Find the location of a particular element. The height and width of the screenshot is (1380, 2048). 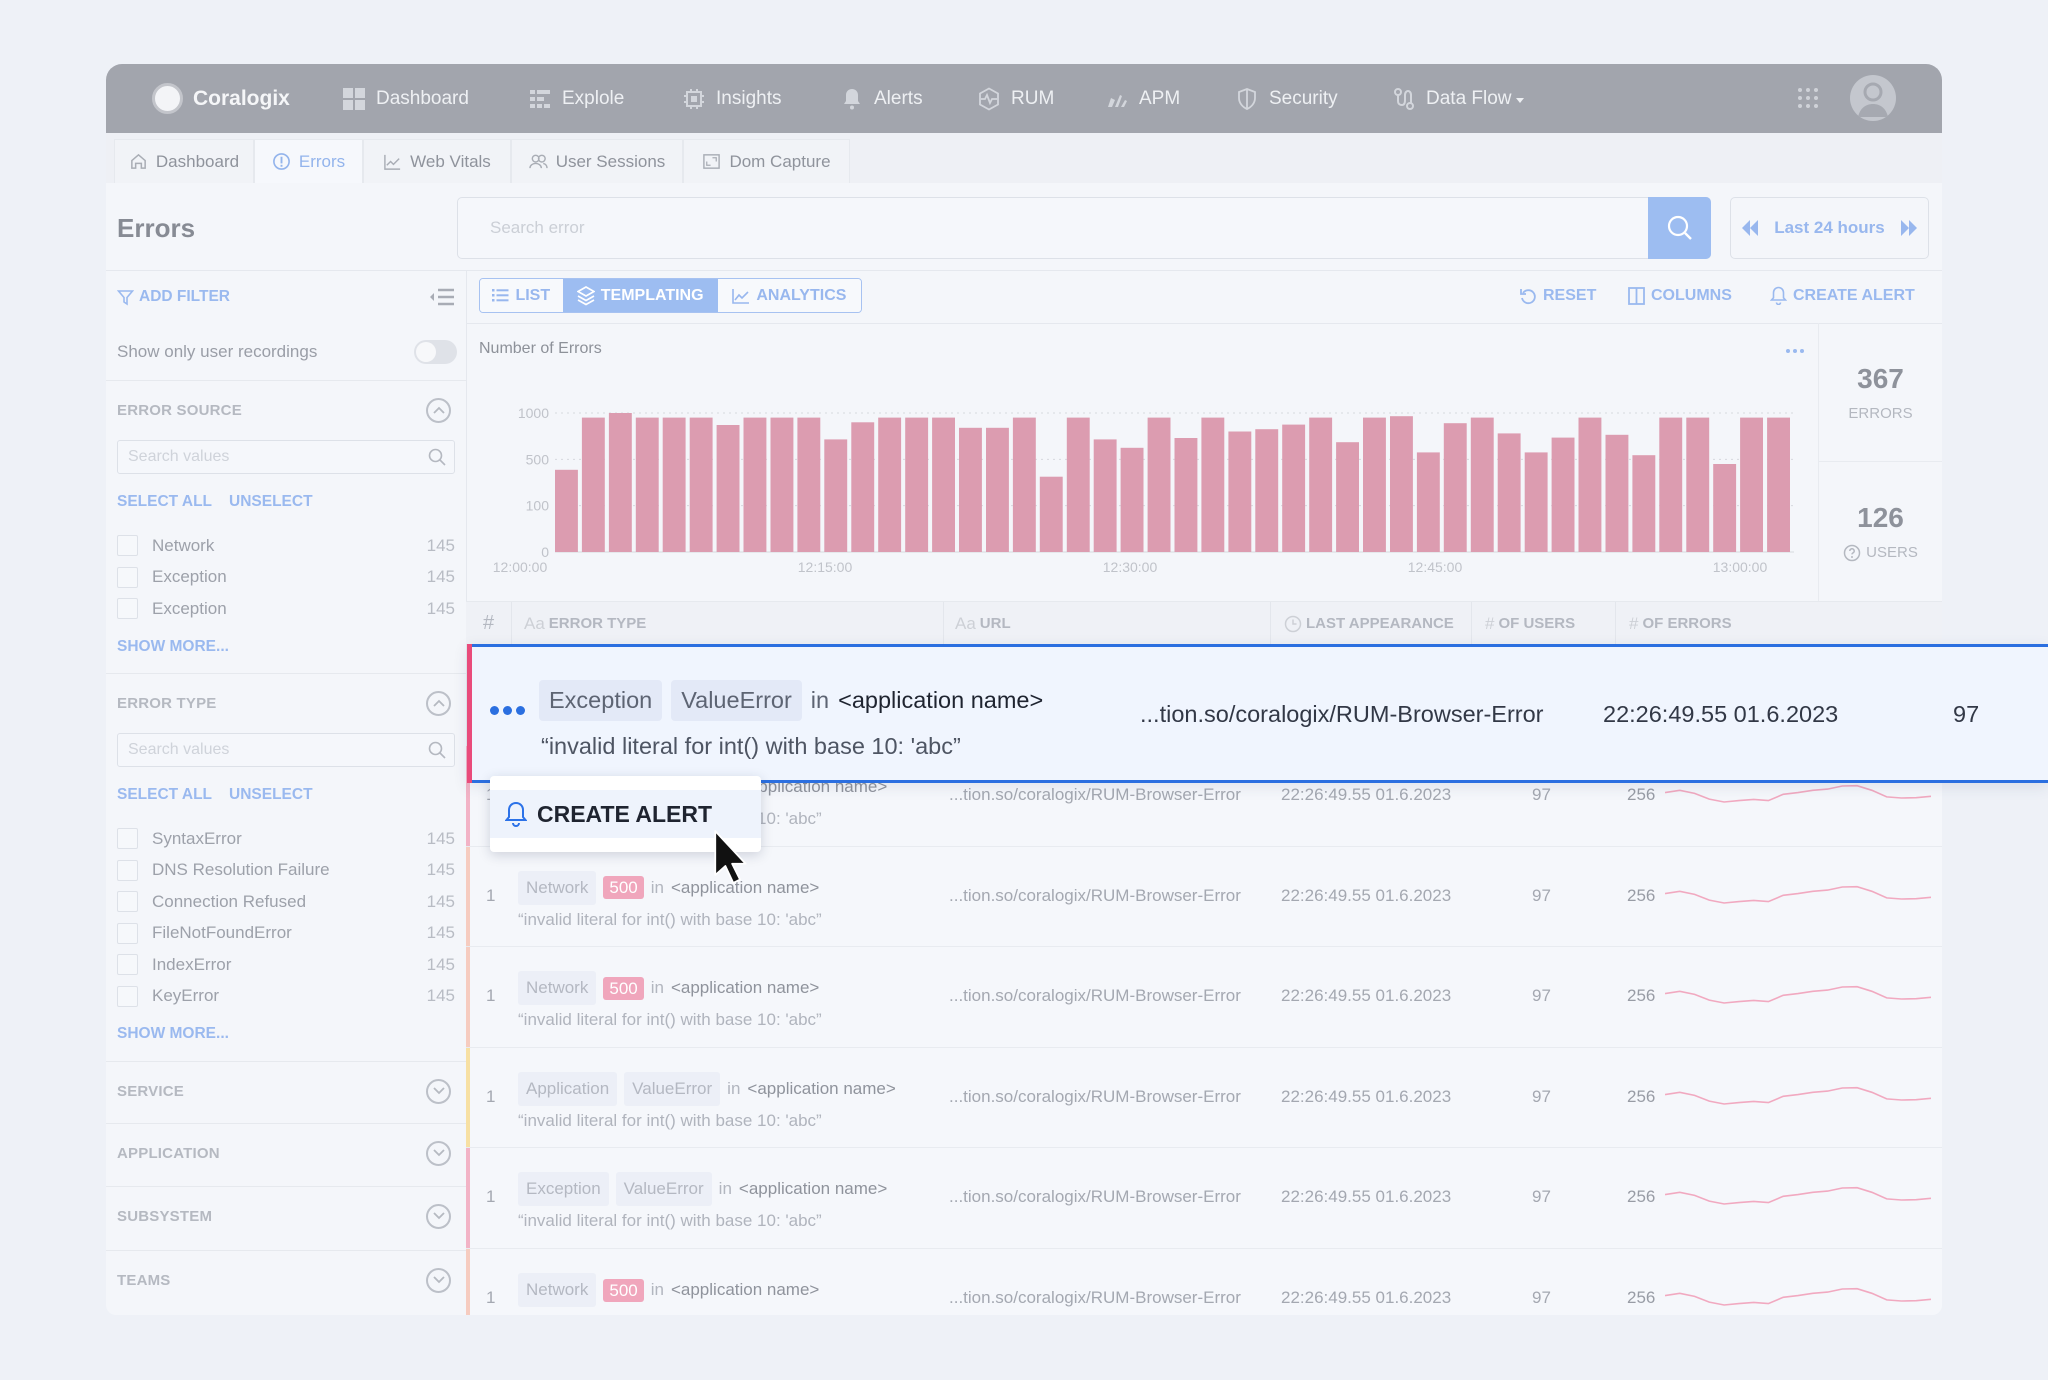

user-recordings-toggle is located at coordinates (435, 351).